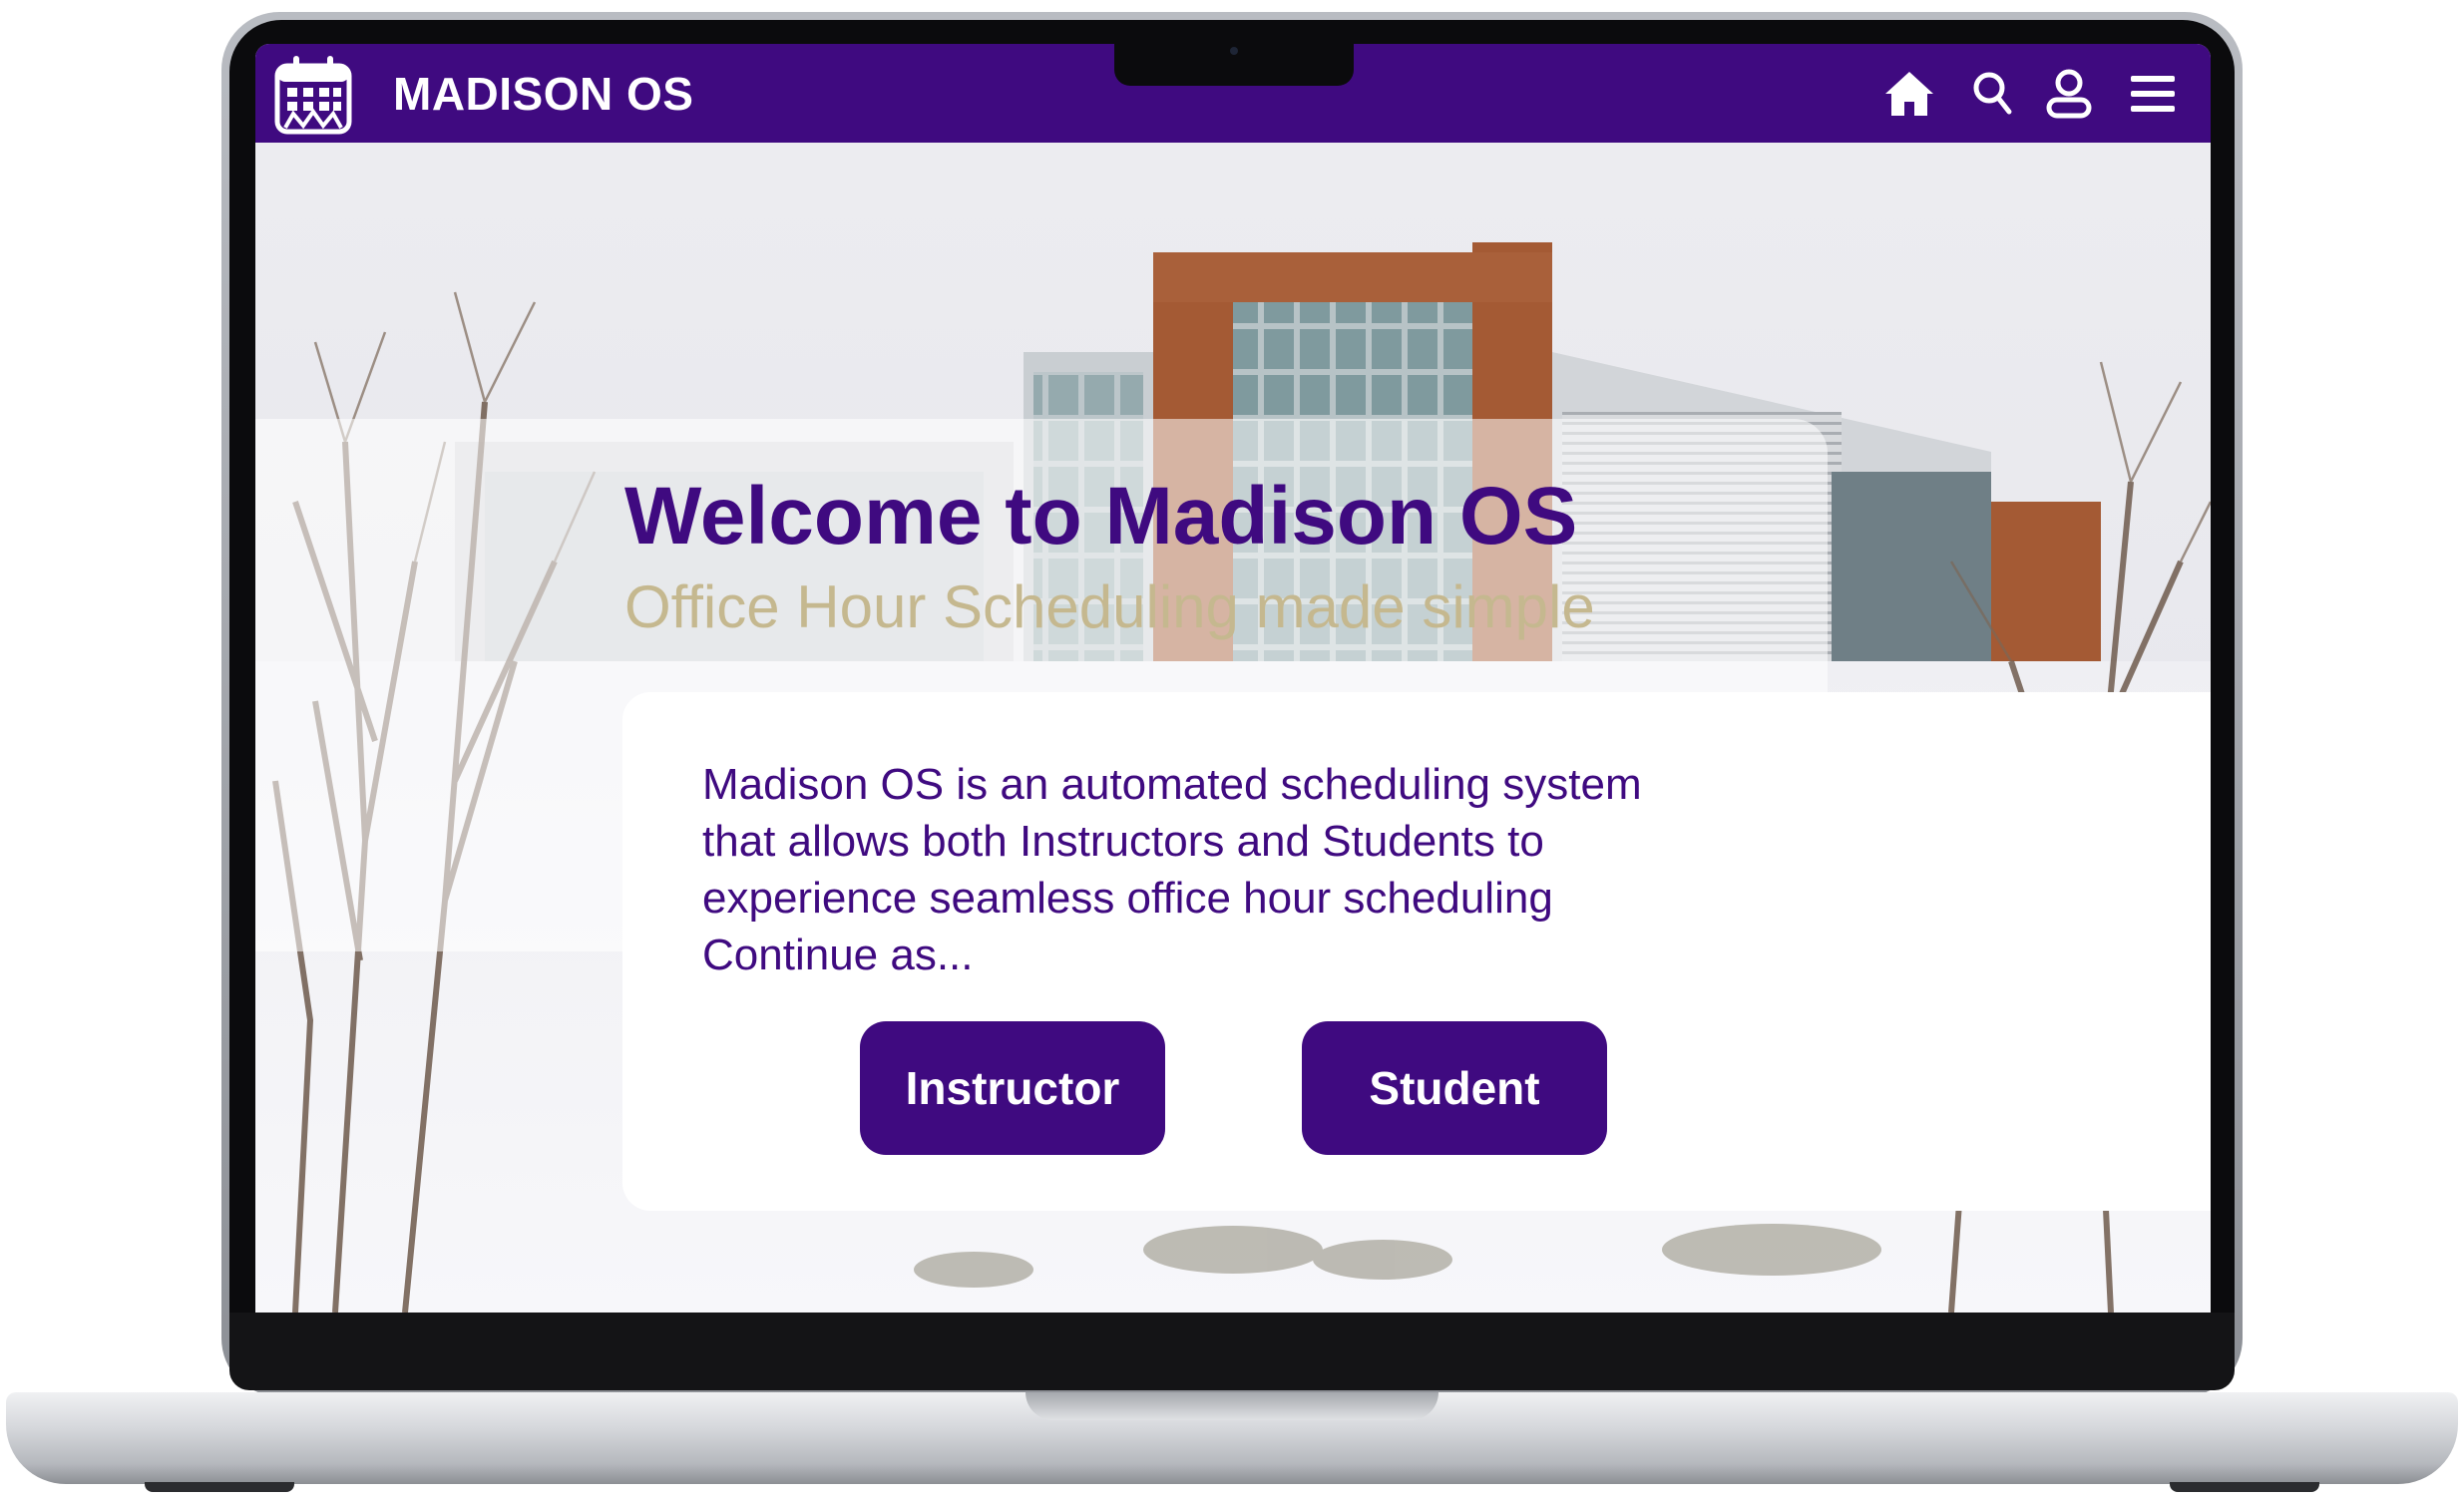 The image size is (2464, 1502). I want to click on calendar-logo-icon, so click(313, 95).